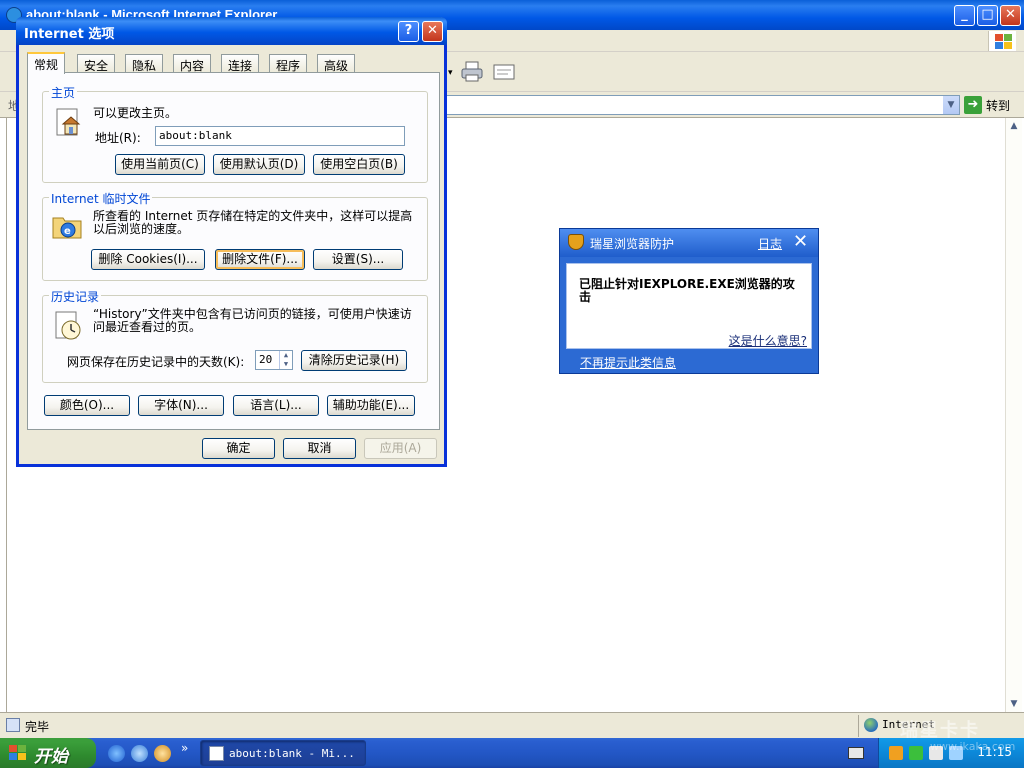 This screenshot has height=768, width=1024. I want to click on tab-security: 安全, so click(96, 63).